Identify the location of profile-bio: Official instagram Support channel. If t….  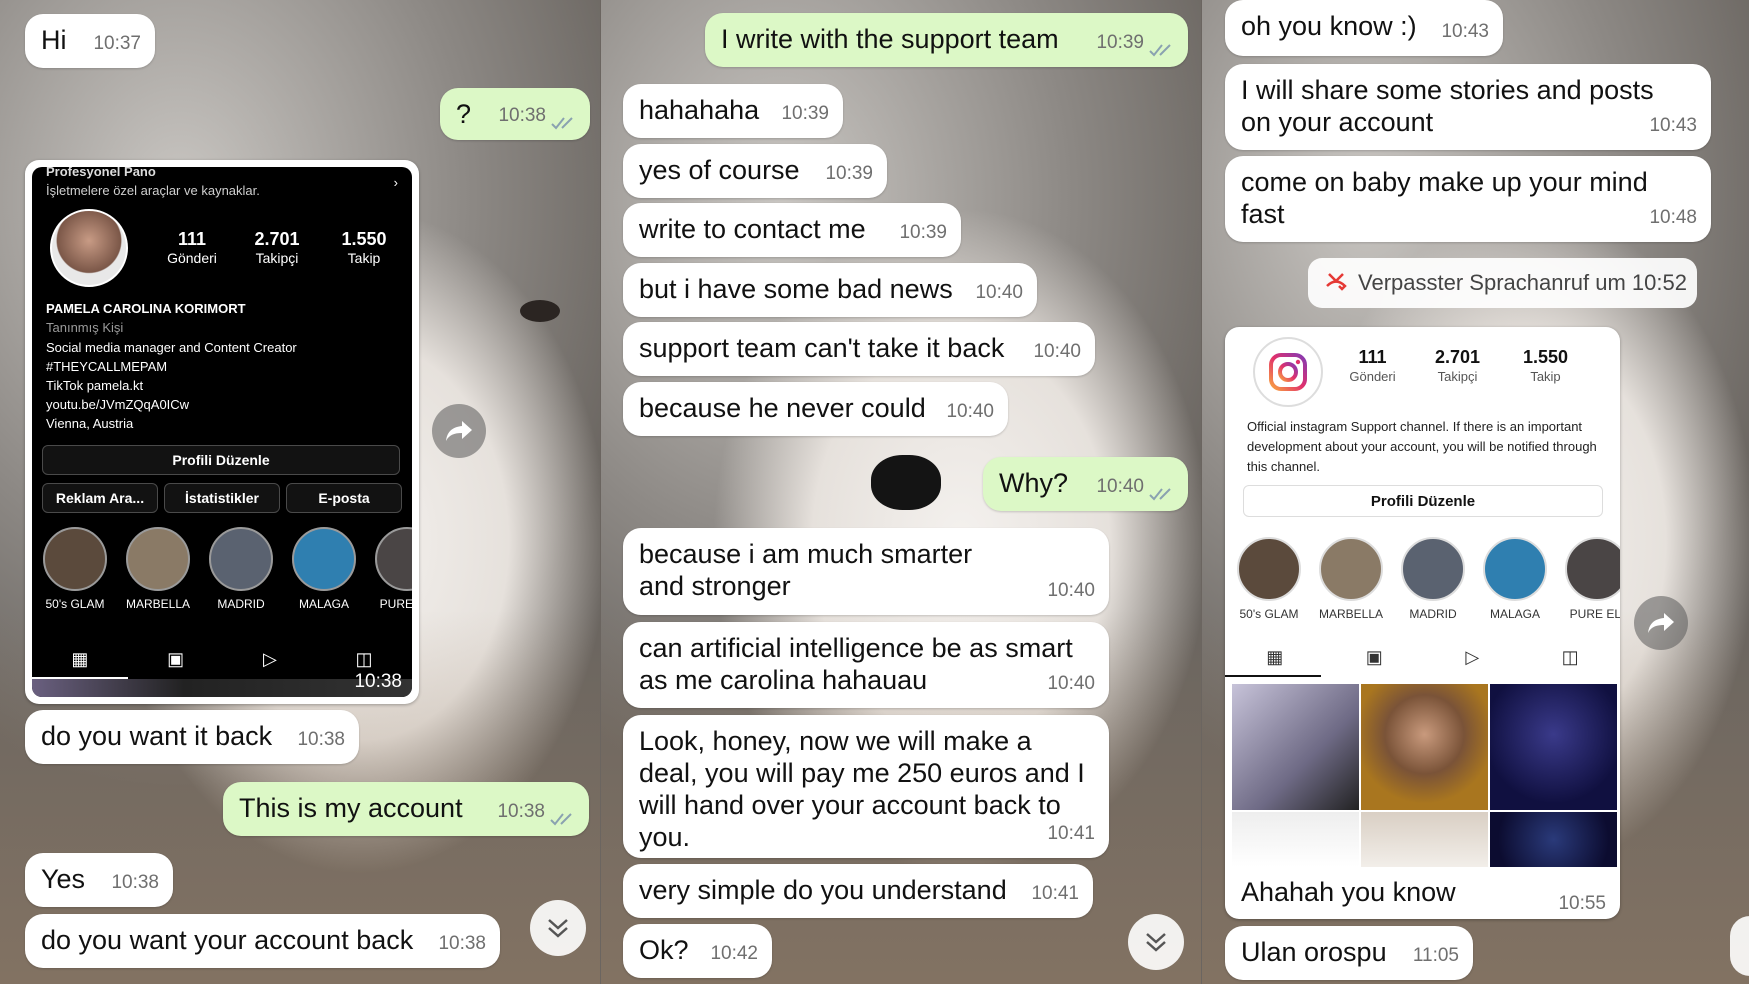
(1422, 446).